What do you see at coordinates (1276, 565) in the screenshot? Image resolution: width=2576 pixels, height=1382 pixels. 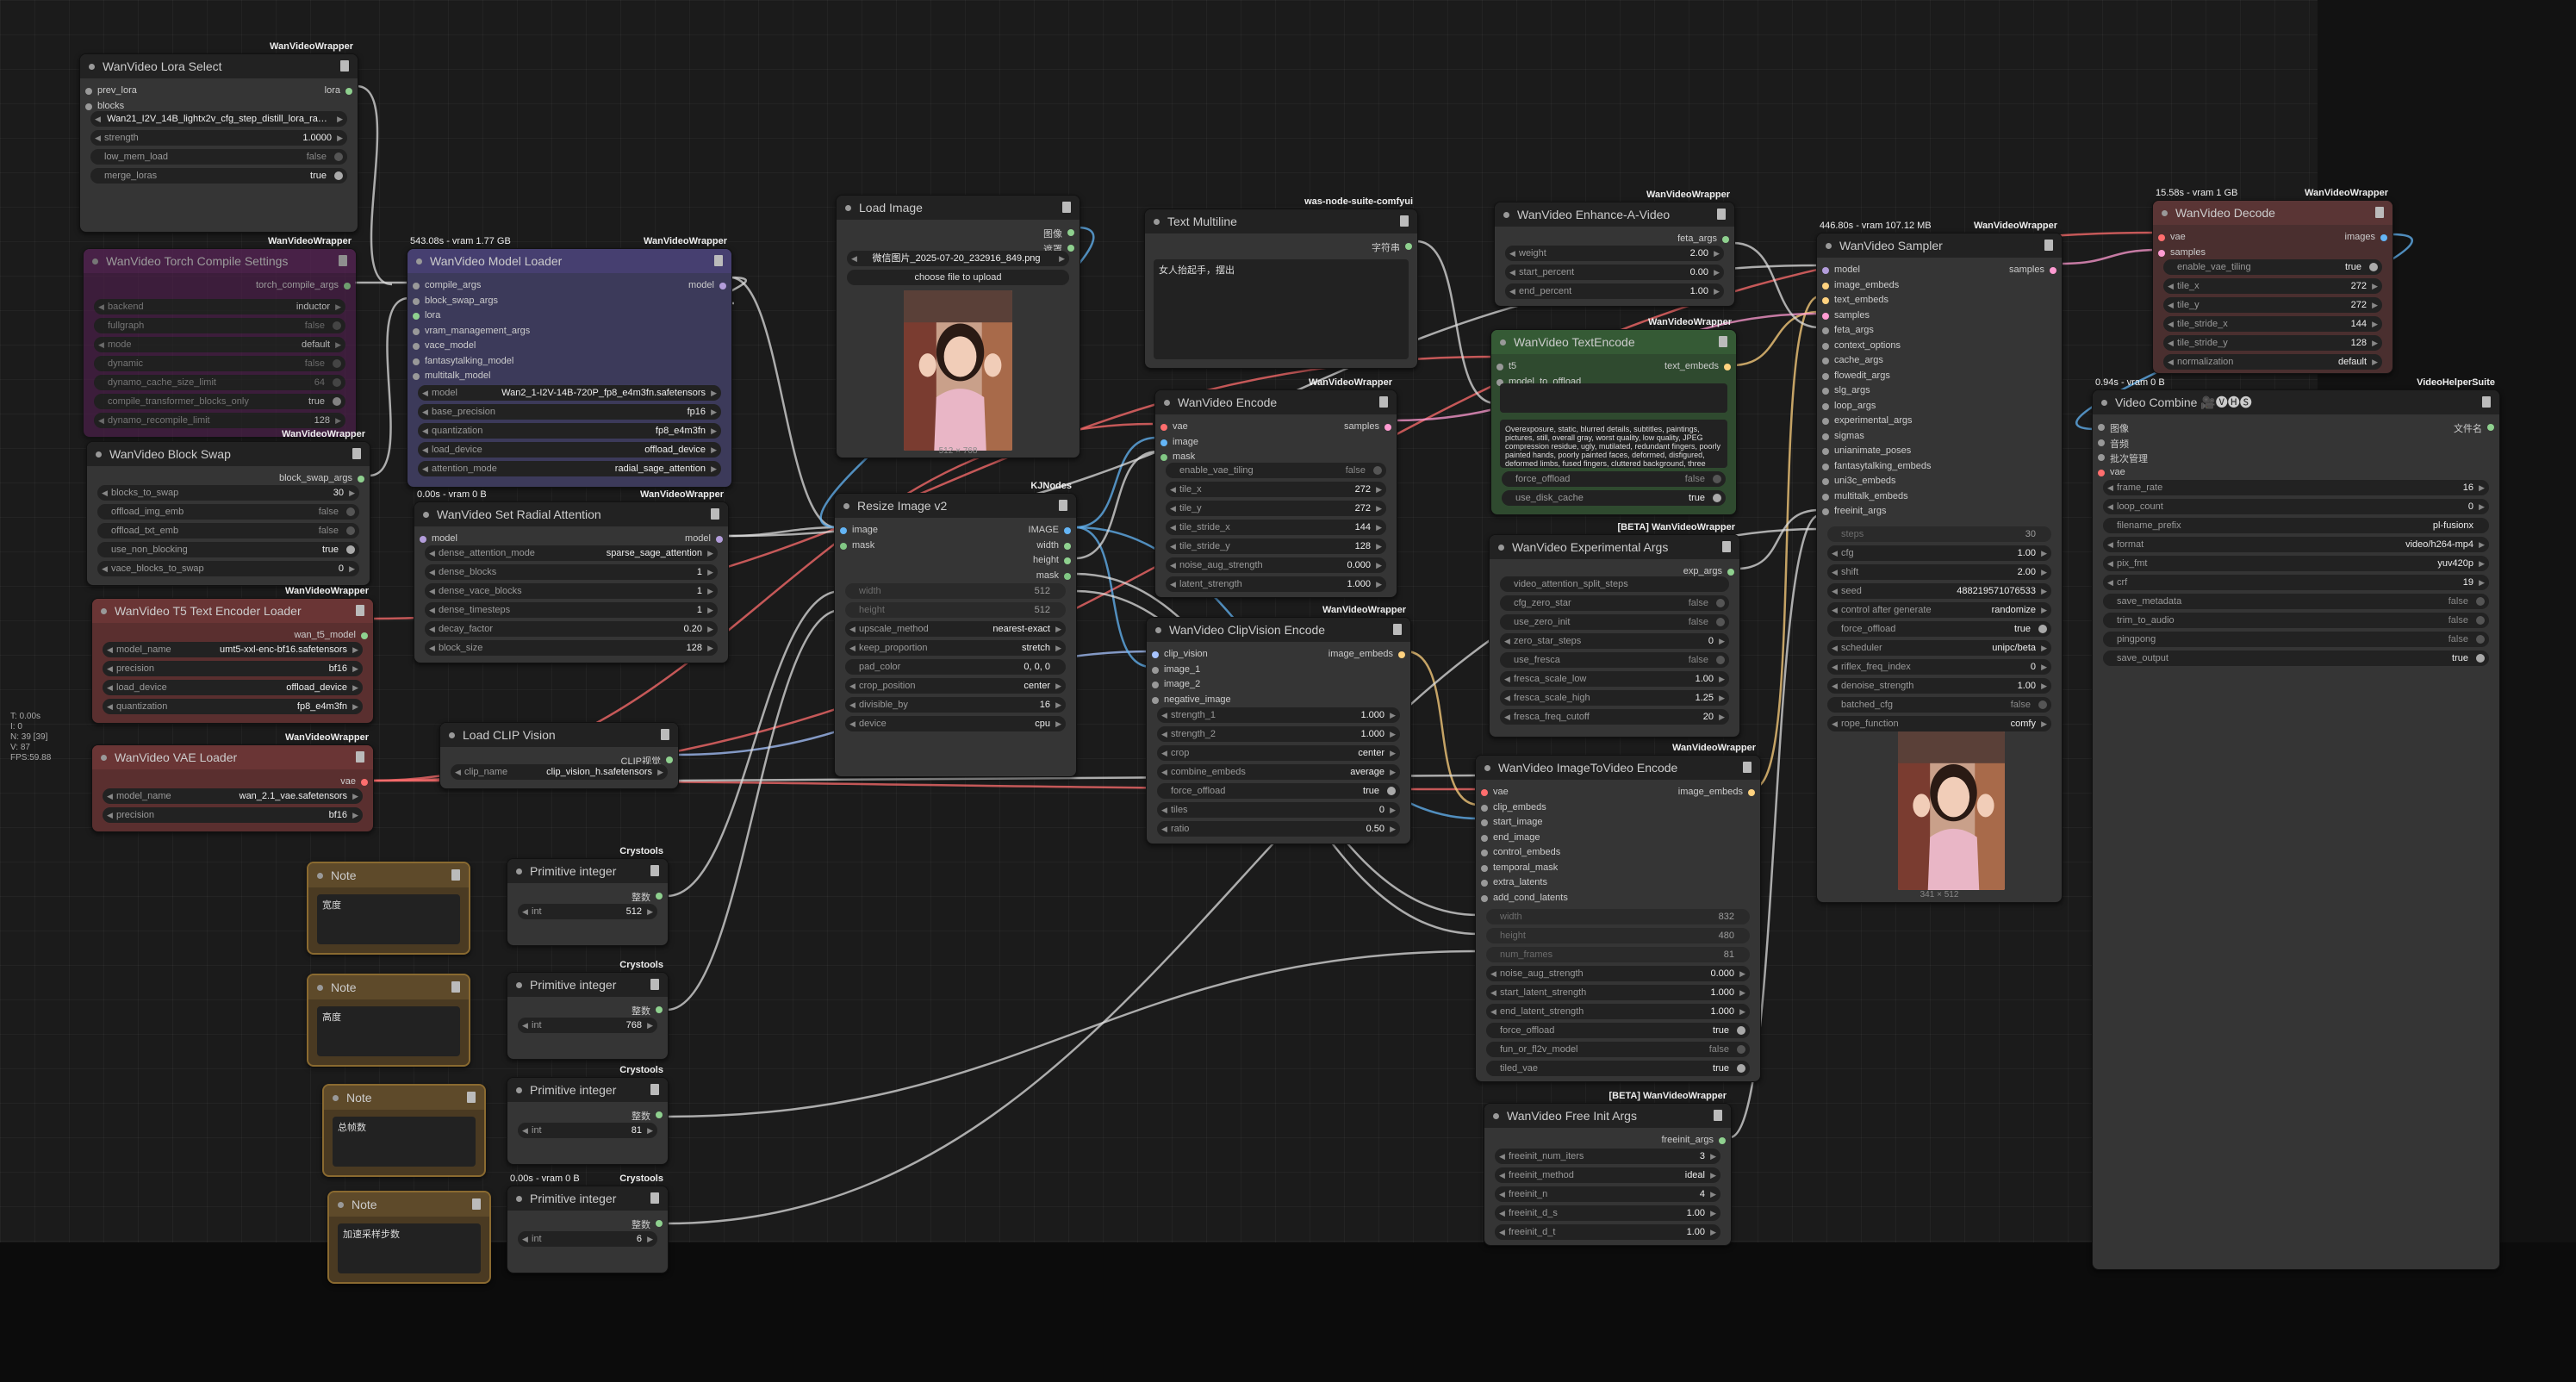 I see `widget-noise-aug-strength: ◀ ▶ noise_aug_strength 0.000` at bounding box center [1276, 565].